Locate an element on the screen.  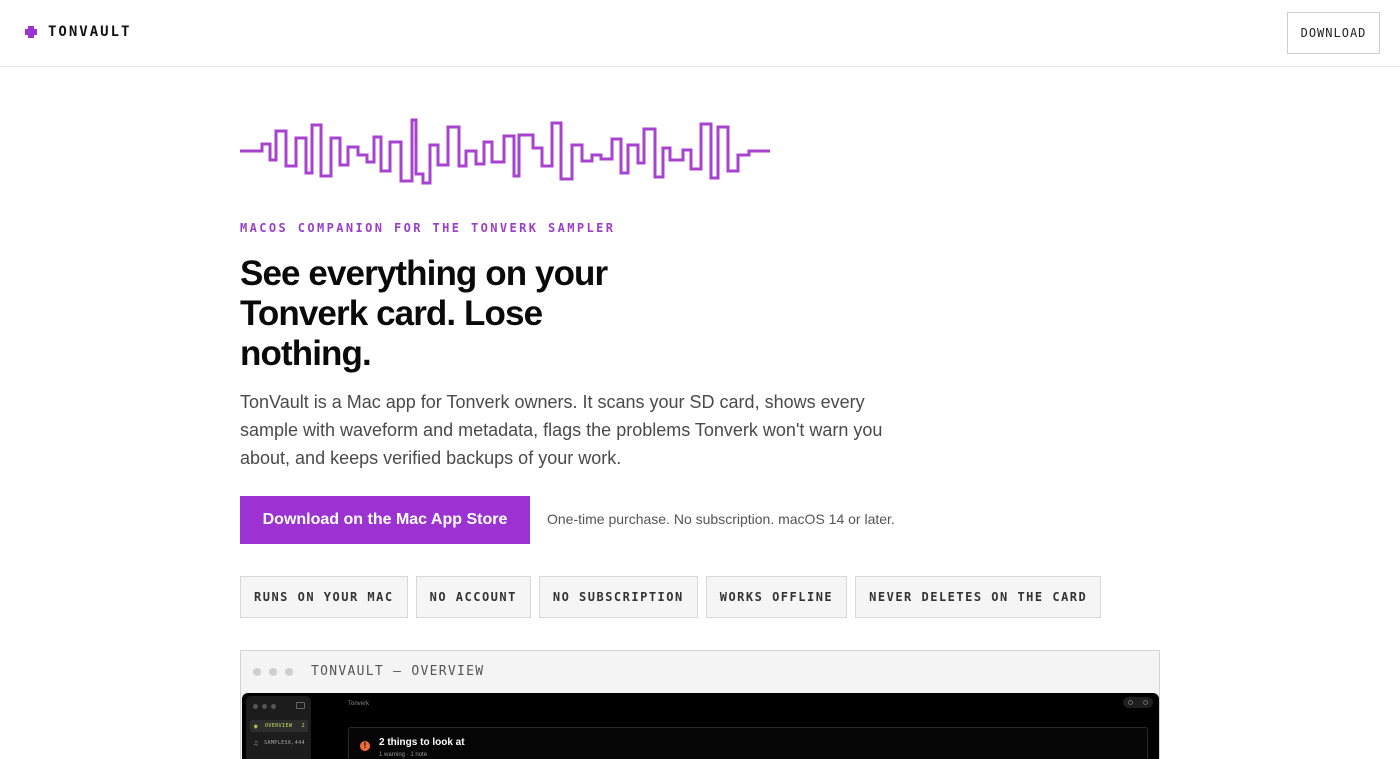
sidebar-item-overview: ◉ OVERVIEW 2 is located at coordinates (279, 726).